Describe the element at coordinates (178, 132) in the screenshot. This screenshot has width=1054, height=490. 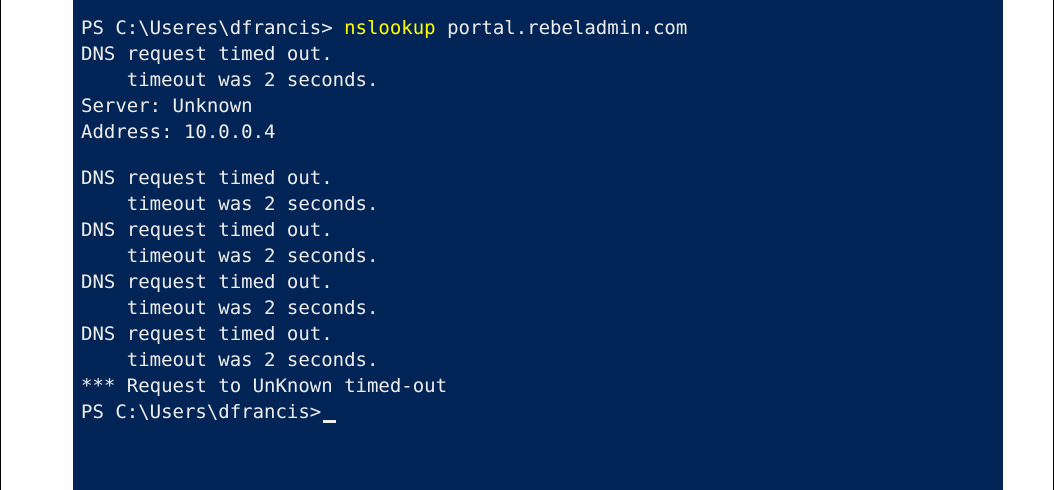
I see `output-line: Address: 10.0.0.4` at that location.